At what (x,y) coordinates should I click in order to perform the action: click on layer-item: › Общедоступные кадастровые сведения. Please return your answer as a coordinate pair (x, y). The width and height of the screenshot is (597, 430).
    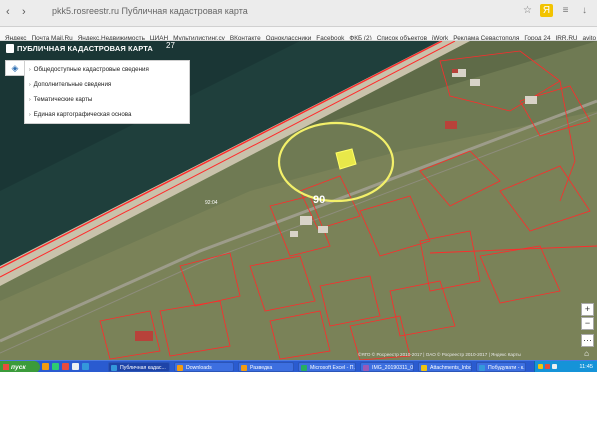
    Looking at the image, I should click on (89, 69).